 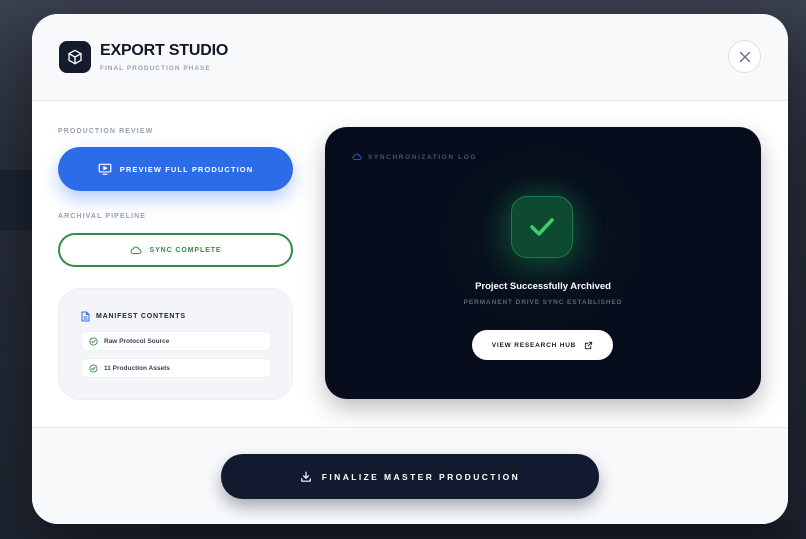 What do you see at coordinates (85, 316) in the screenshot?
I see `document-icon` at bounding box center [85, 316].